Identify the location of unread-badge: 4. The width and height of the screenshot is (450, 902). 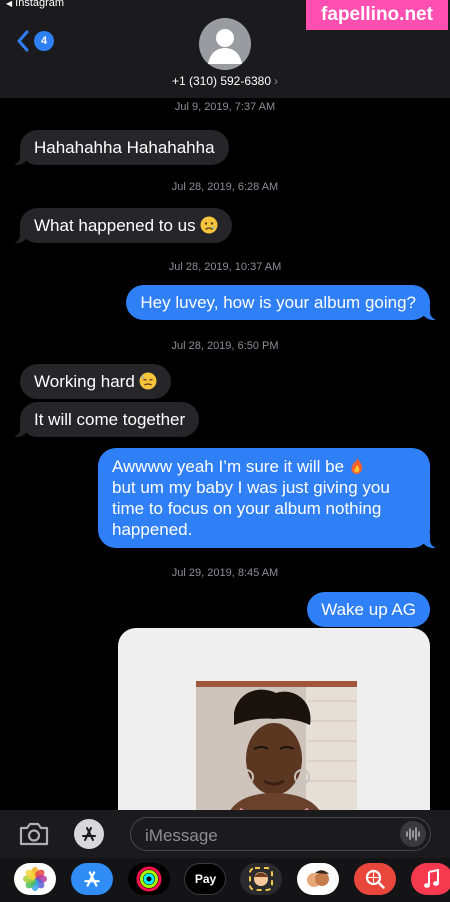
(44, 41).